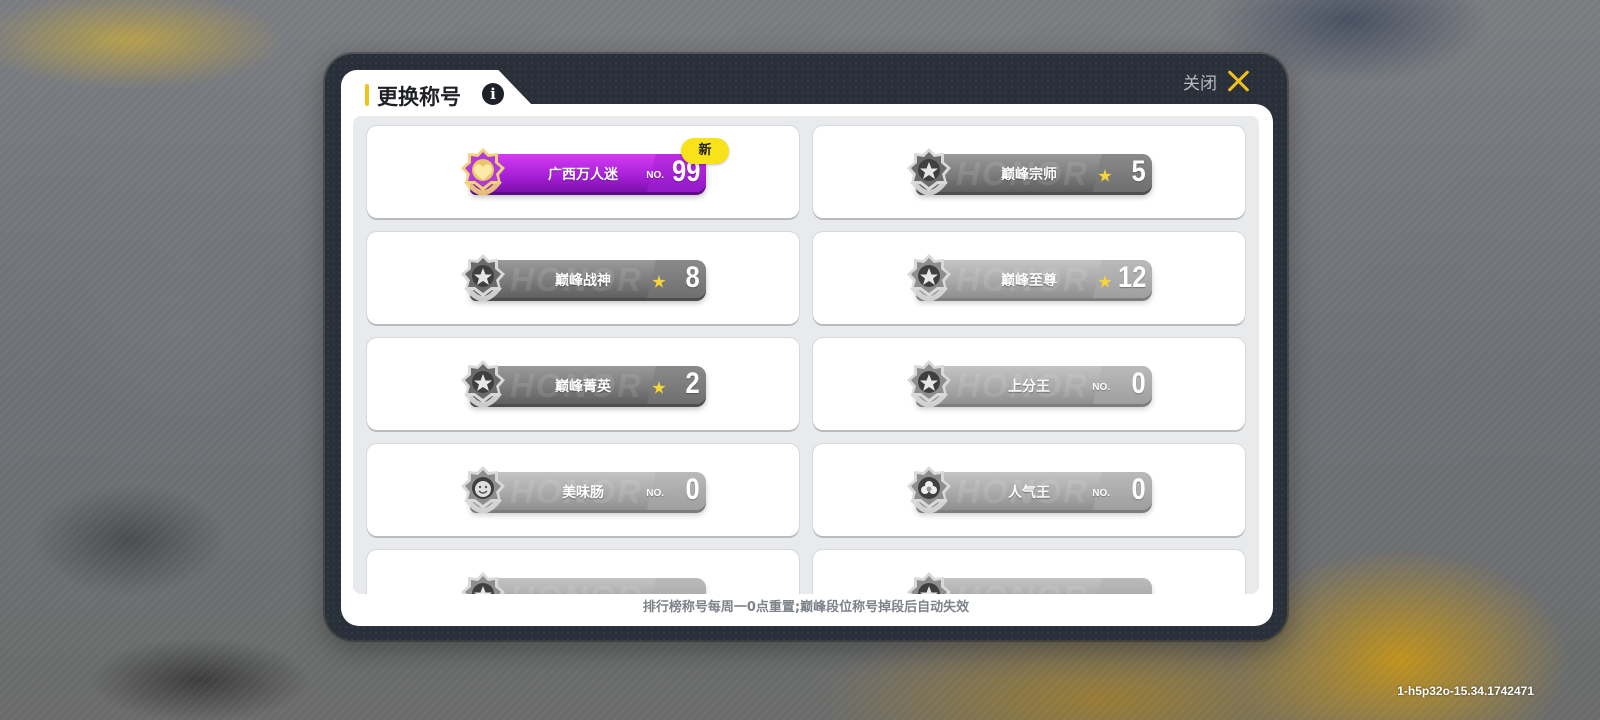  I want to click on title-card: HONOR 巅峰战神 8, so click(583, 278).